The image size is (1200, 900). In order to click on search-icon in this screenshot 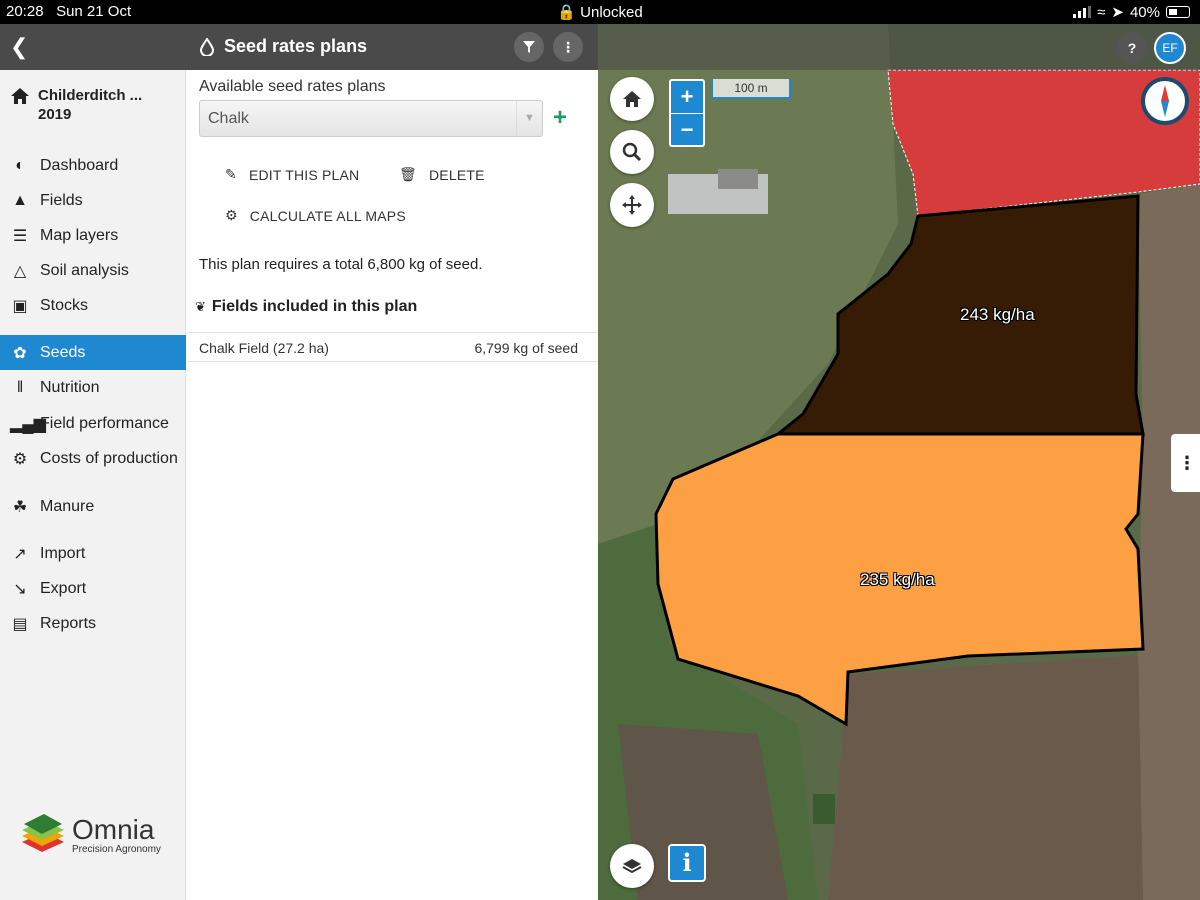, I will do `click(632, 152)`.